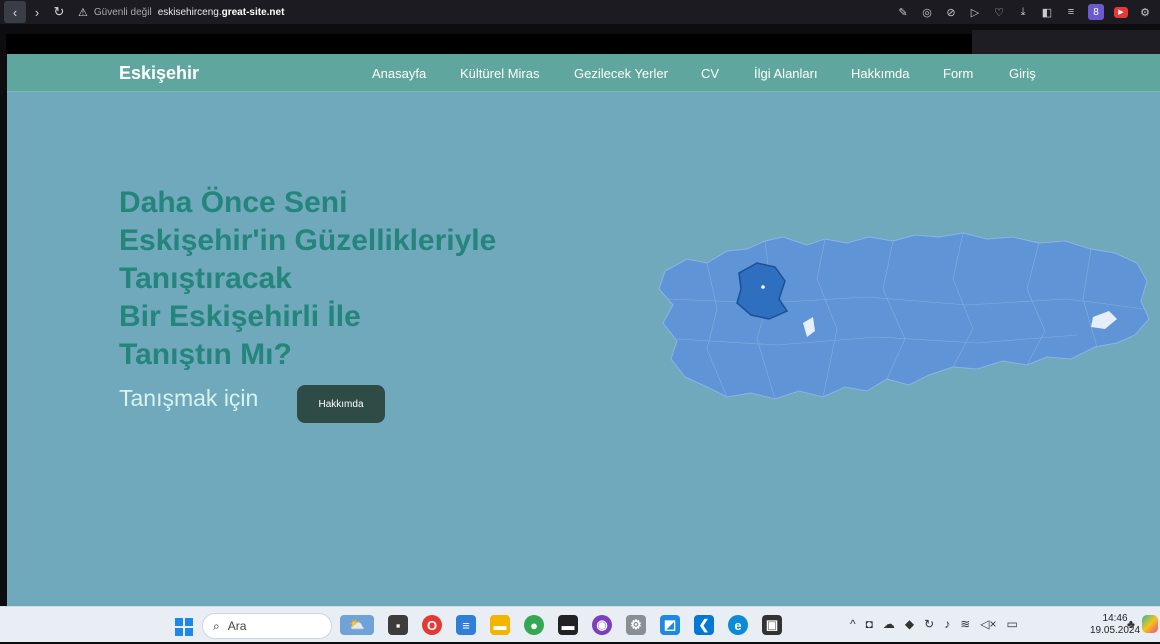 This screenshot has width=1160, height=644. Describe the element at coordinates (999, 12) in the screenshot. I see `heart-icon: ♡` at that location.